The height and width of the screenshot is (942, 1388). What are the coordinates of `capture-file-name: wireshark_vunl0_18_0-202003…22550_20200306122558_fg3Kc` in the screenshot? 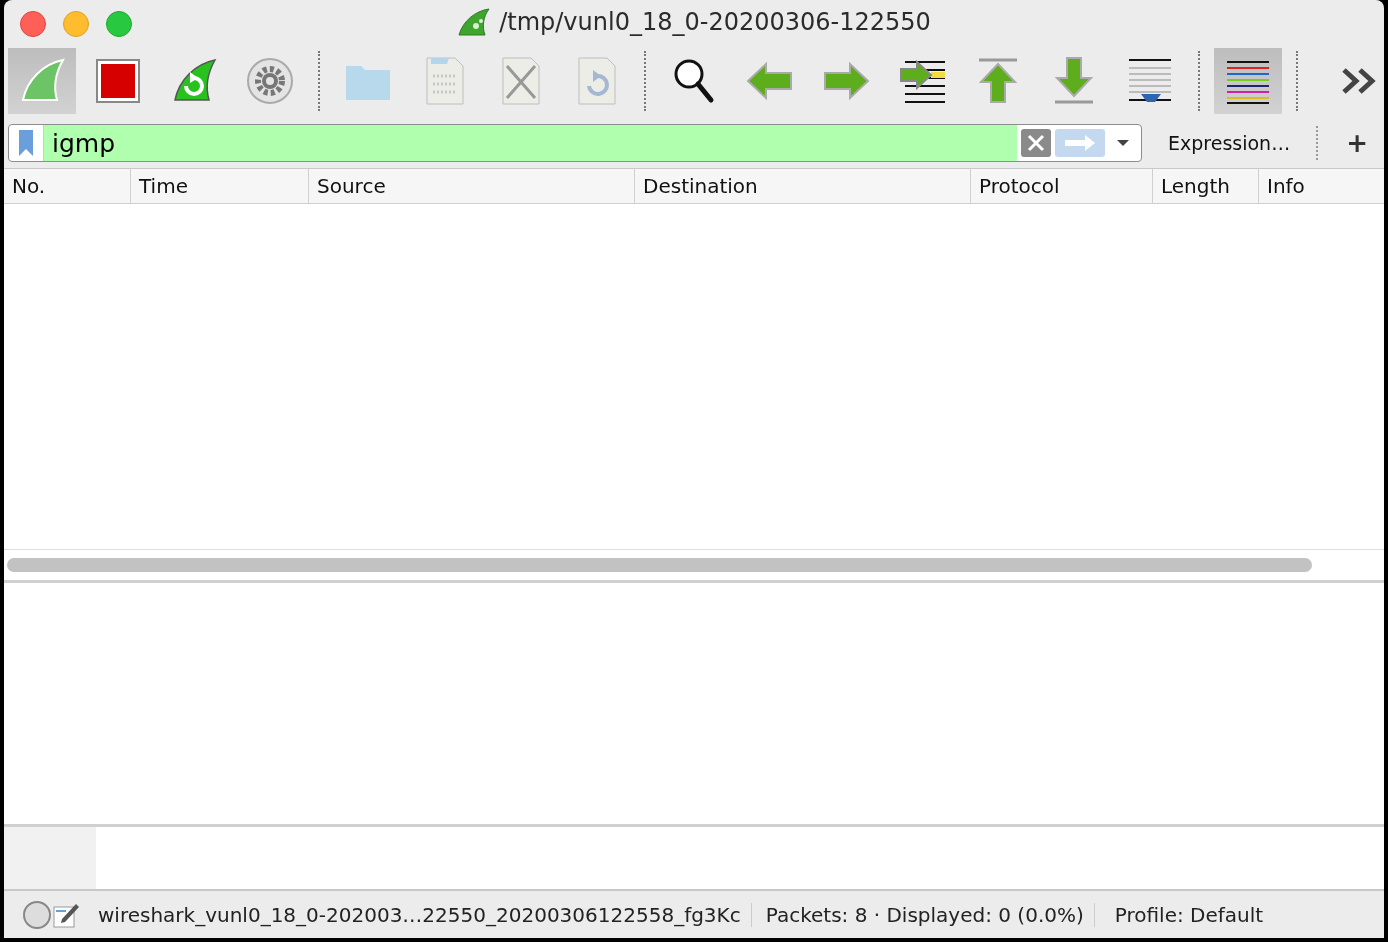 It's located at (425, 914).